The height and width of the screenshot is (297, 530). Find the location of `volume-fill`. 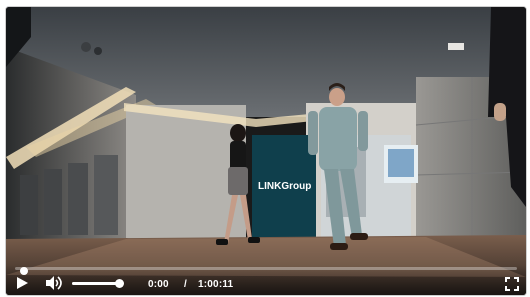

volume-fill is located at coordinates (96, 283).